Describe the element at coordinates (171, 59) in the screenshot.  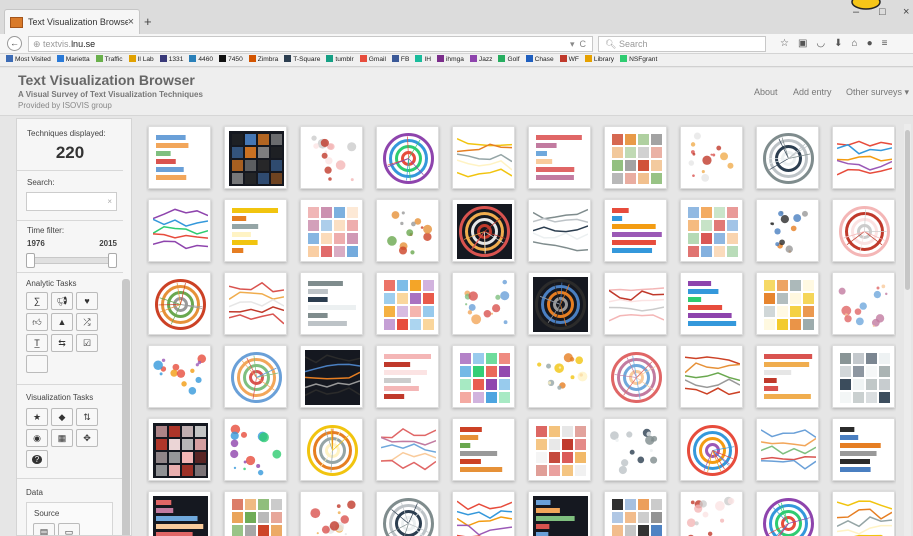
I see `bookmark-item: 1331` at that location.